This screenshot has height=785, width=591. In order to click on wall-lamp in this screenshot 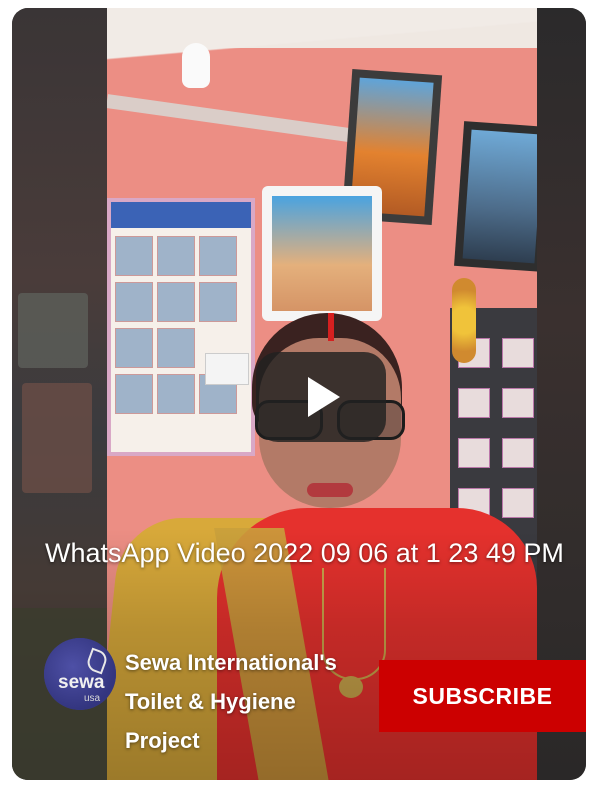, I will do `click(196, 65)`.